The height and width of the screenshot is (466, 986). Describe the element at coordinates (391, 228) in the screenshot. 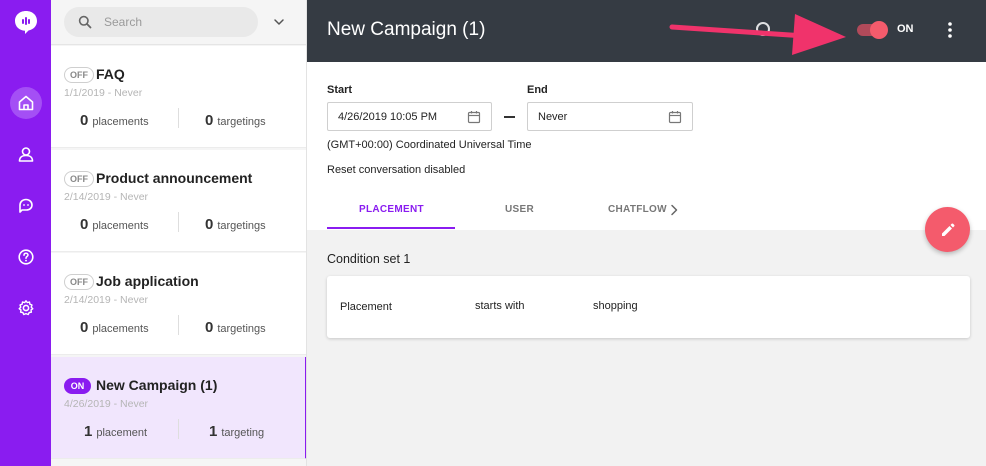

I see `active-tab-indicator` at that location.